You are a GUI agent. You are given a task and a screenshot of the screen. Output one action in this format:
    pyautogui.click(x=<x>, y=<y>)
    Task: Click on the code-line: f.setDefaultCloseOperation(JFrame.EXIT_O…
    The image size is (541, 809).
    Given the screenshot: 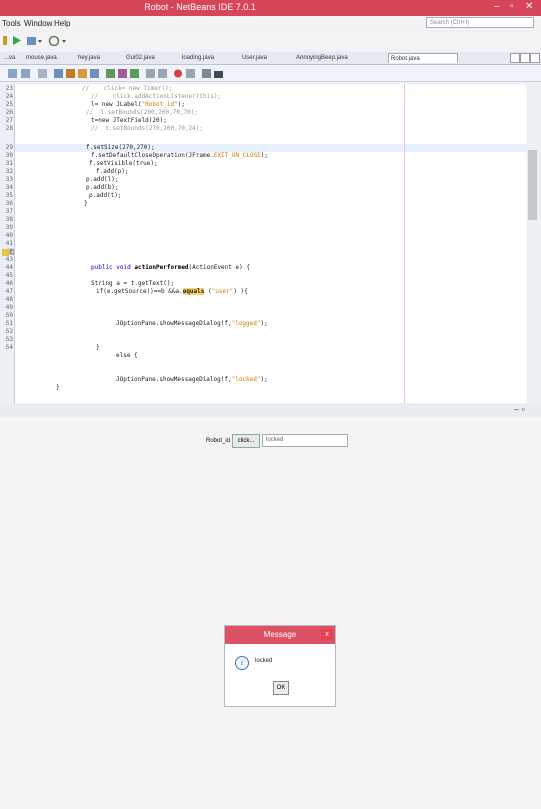 What is the action you would take?
    pyautogui.click(x=180, y=155)
    